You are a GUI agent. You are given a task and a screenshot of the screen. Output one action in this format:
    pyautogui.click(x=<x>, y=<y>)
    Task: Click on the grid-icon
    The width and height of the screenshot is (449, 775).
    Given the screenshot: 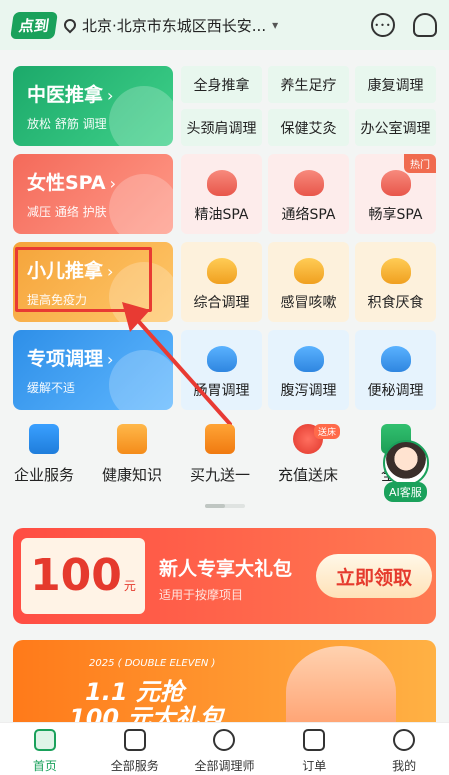 What is the action you would take?
    pyautogui.click(x=134, y=740)
    